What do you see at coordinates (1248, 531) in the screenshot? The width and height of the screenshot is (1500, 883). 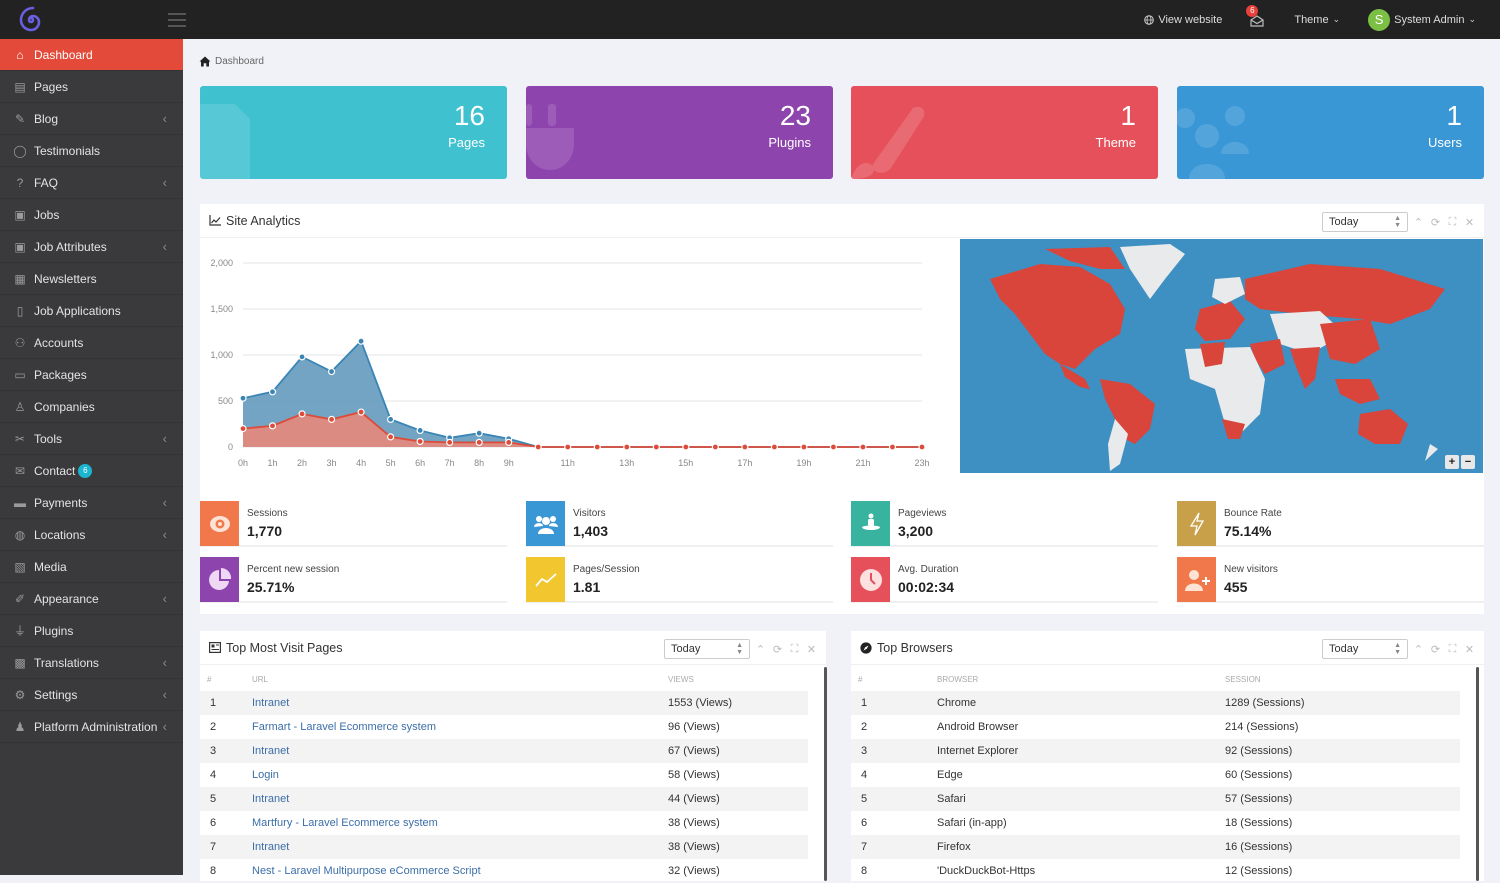 I see `metric-value: 75.14%` at bounding box center [1248, 531].